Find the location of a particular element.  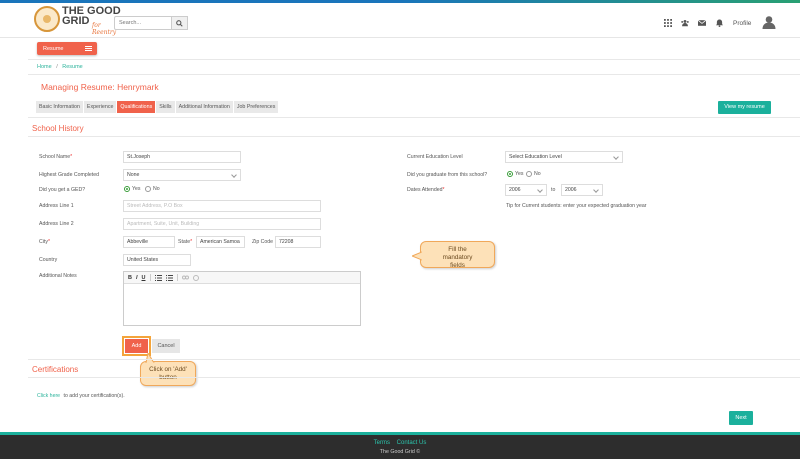

search-input is located at coordinates (143, 23).